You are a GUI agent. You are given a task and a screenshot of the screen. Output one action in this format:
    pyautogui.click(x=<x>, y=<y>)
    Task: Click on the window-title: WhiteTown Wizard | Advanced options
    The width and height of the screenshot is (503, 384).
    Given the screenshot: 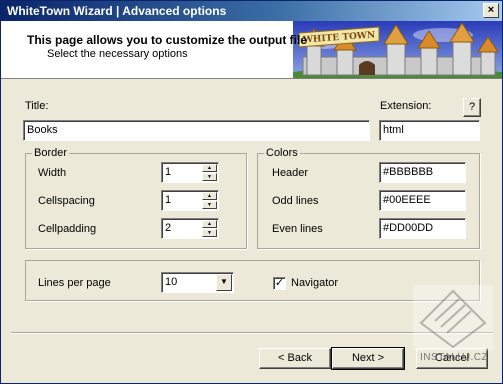 What is the action you would take?
    pyautogui.click(x=117, y=11)
    